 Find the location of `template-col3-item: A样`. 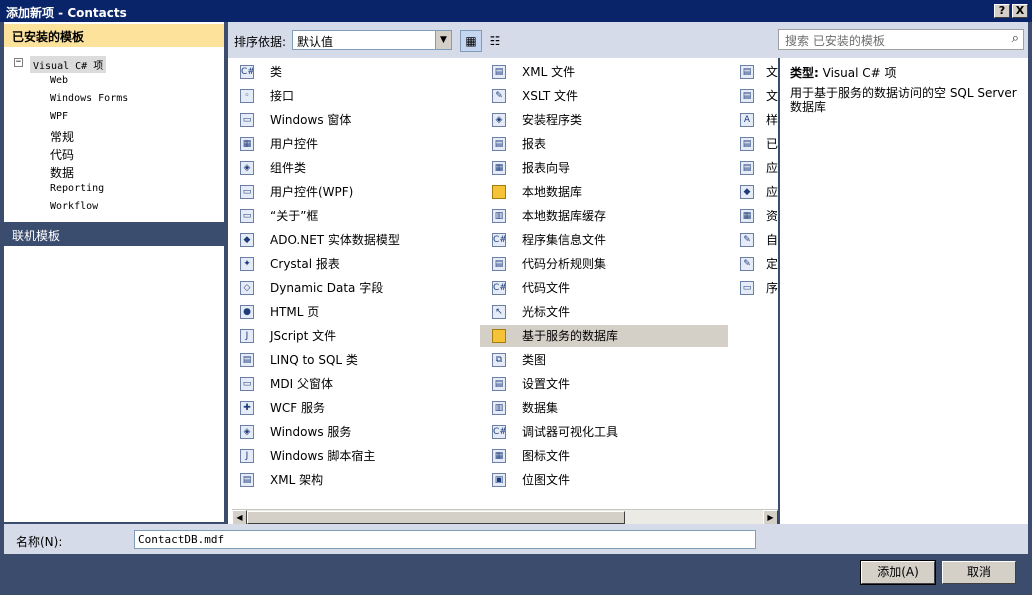

template-col3-item: A样 is located at coordinates (753, 120).